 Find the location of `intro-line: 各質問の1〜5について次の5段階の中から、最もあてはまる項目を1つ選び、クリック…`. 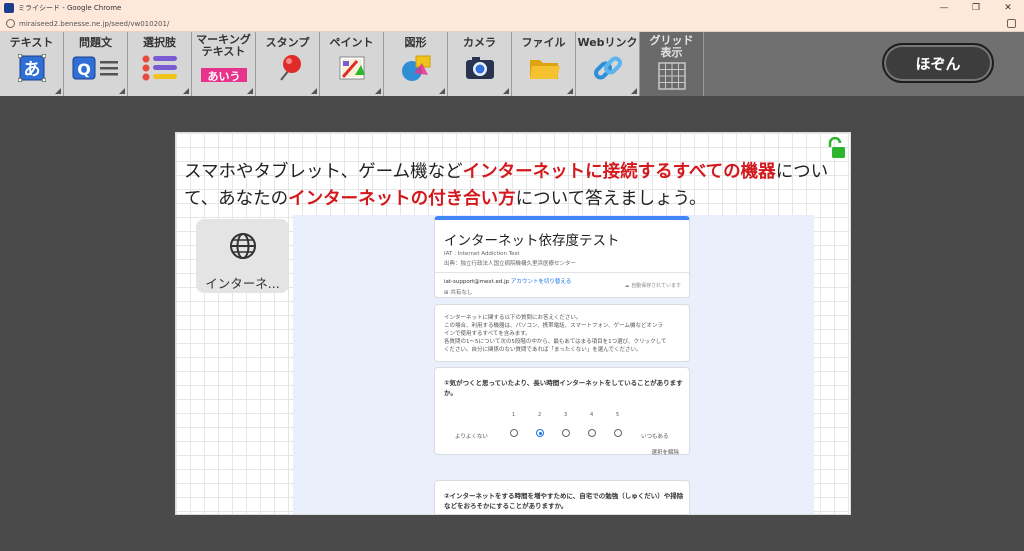

intro-line: 各質問の1〜5について次の5段階の中から、最もあてはまる項目を1つ選び、クリック… is located at coordinates (555, 342).